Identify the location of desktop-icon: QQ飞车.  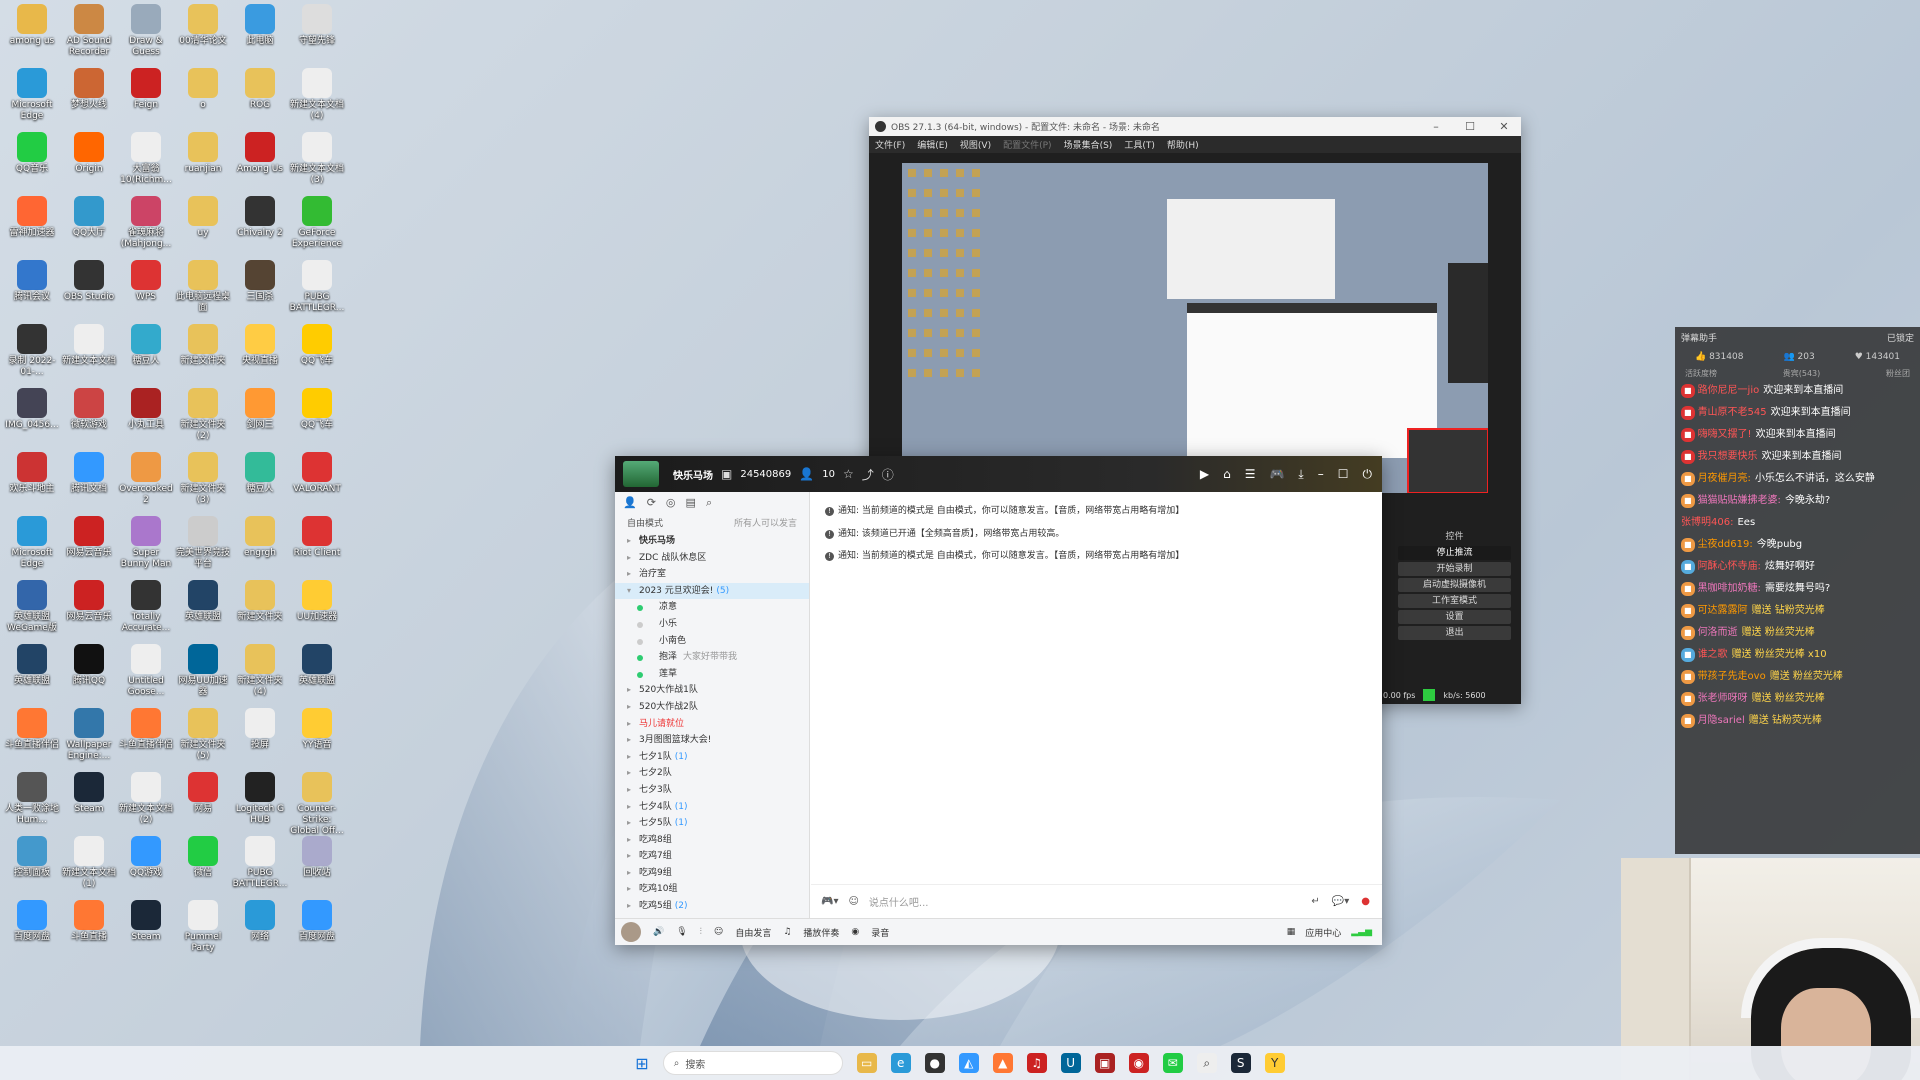
(317, 345).